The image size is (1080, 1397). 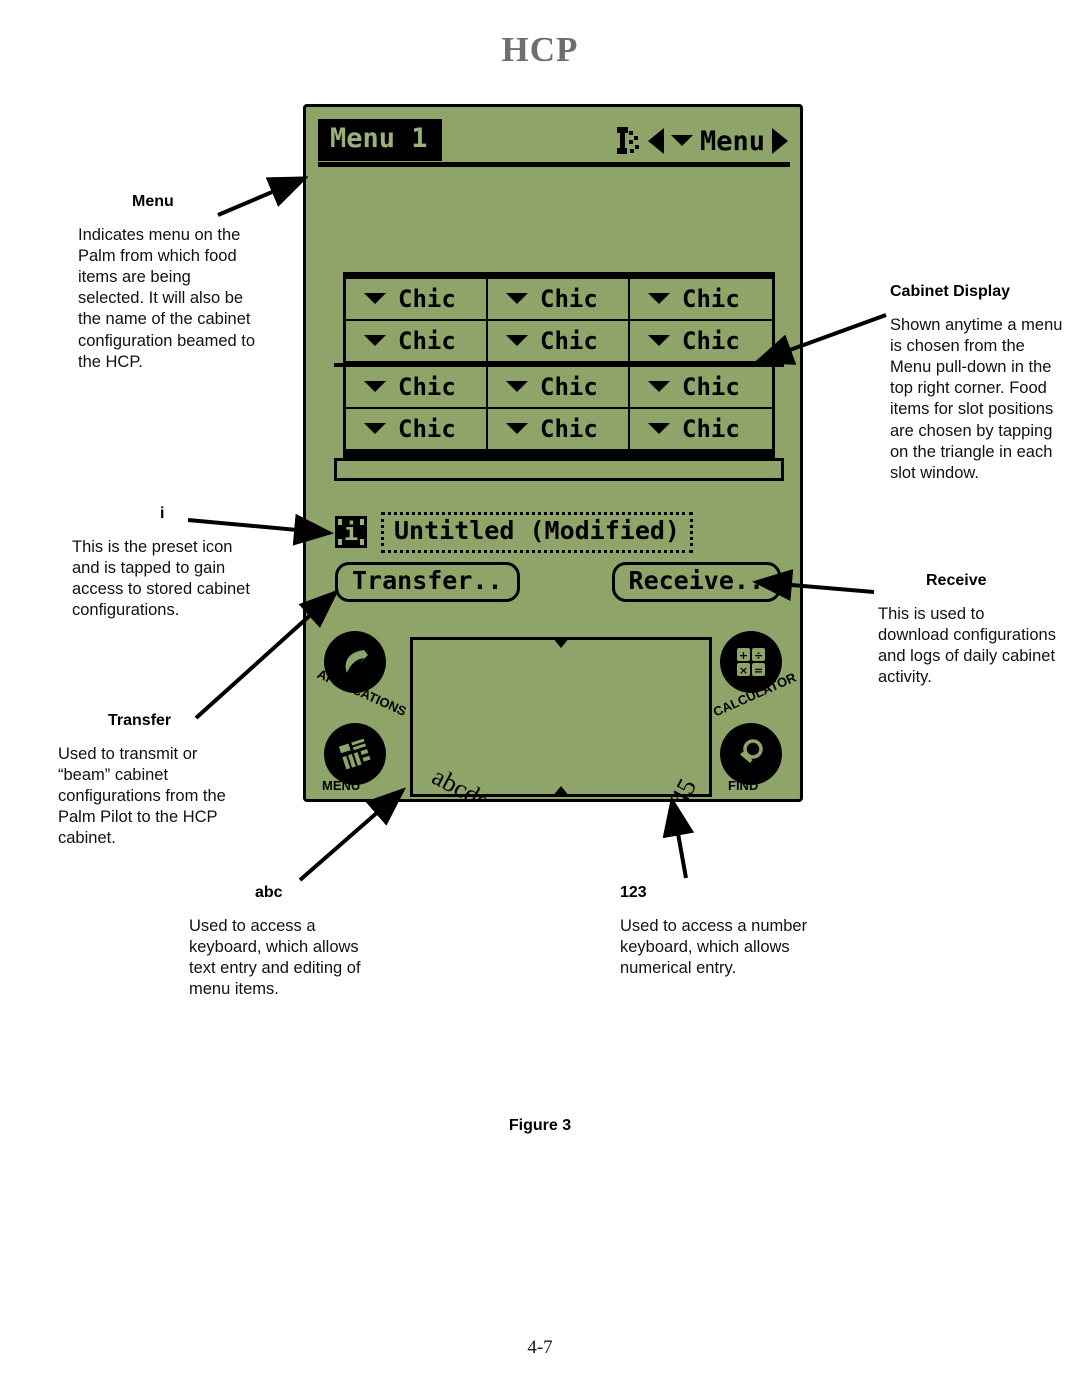 I want to click on cabinet-bottom-rail, so click(x=559, y=454).